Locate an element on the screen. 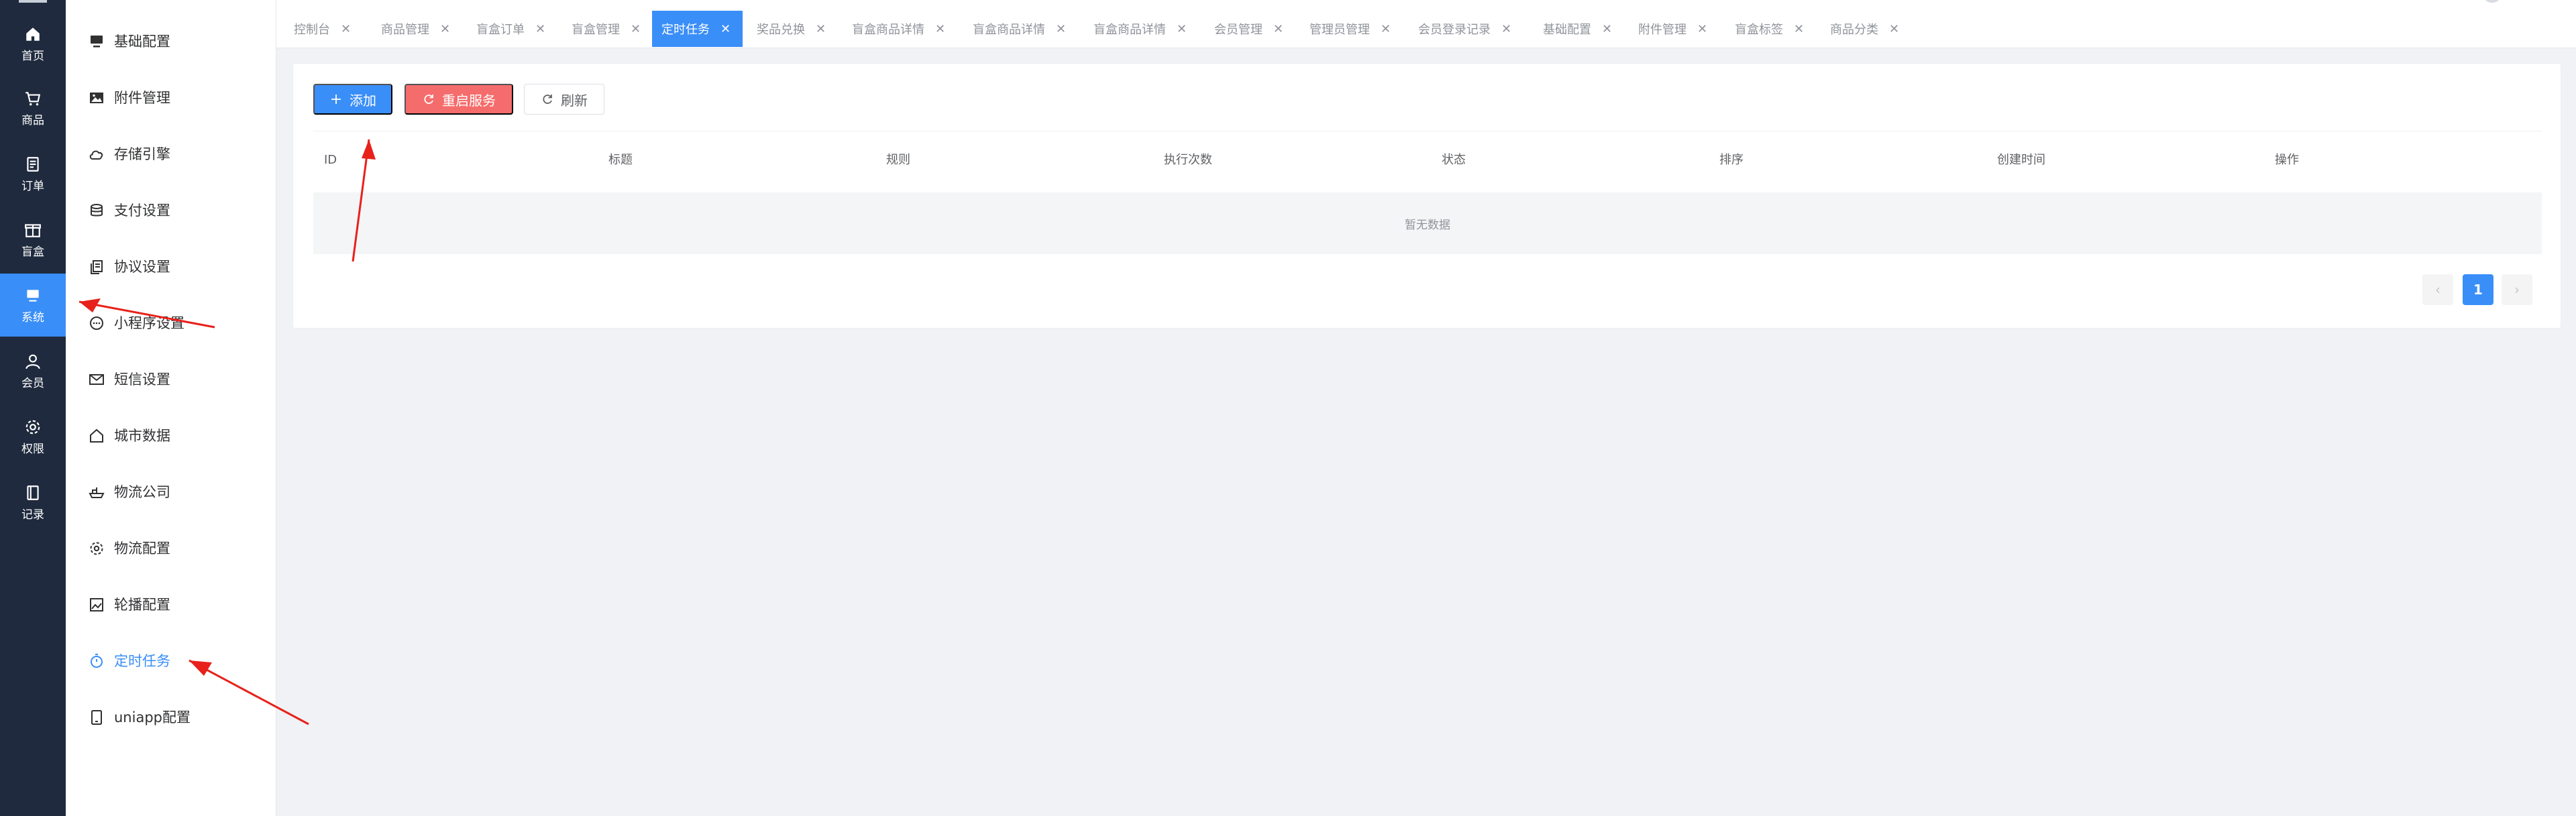  rail-item-home: 首页 is located at coordinates (33, 43).